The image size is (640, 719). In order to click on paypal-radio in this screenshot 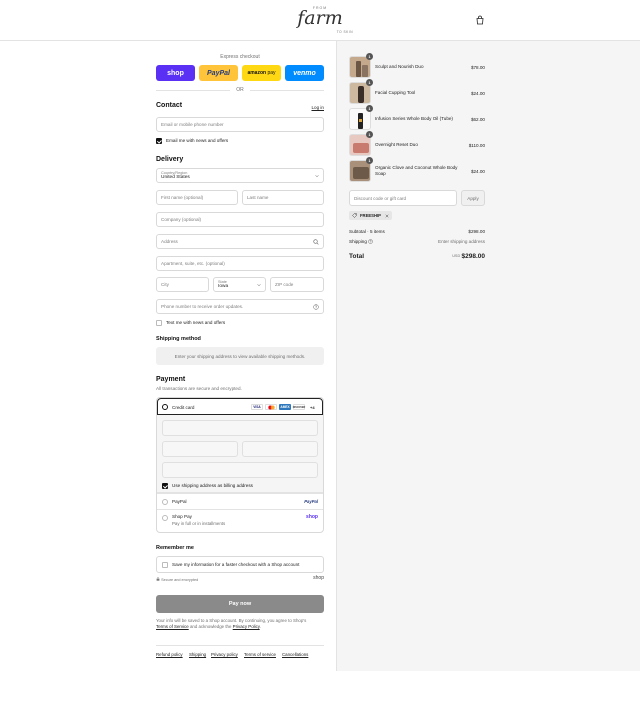, I will do `click(165, 502)`.